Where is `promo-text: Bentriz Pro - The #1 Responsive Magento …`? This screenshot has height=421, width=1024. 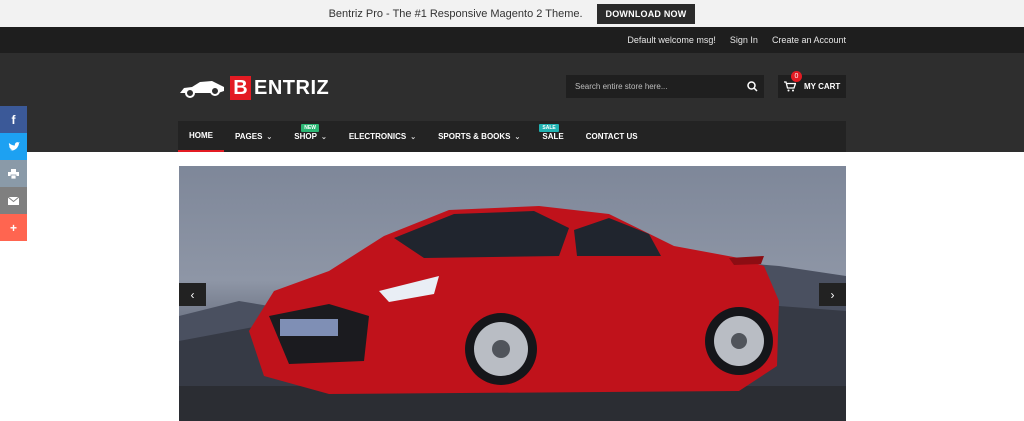 promo-text: Bentriz Pro - The #1 Responsive Magento … is located at coordinates (455, 13).